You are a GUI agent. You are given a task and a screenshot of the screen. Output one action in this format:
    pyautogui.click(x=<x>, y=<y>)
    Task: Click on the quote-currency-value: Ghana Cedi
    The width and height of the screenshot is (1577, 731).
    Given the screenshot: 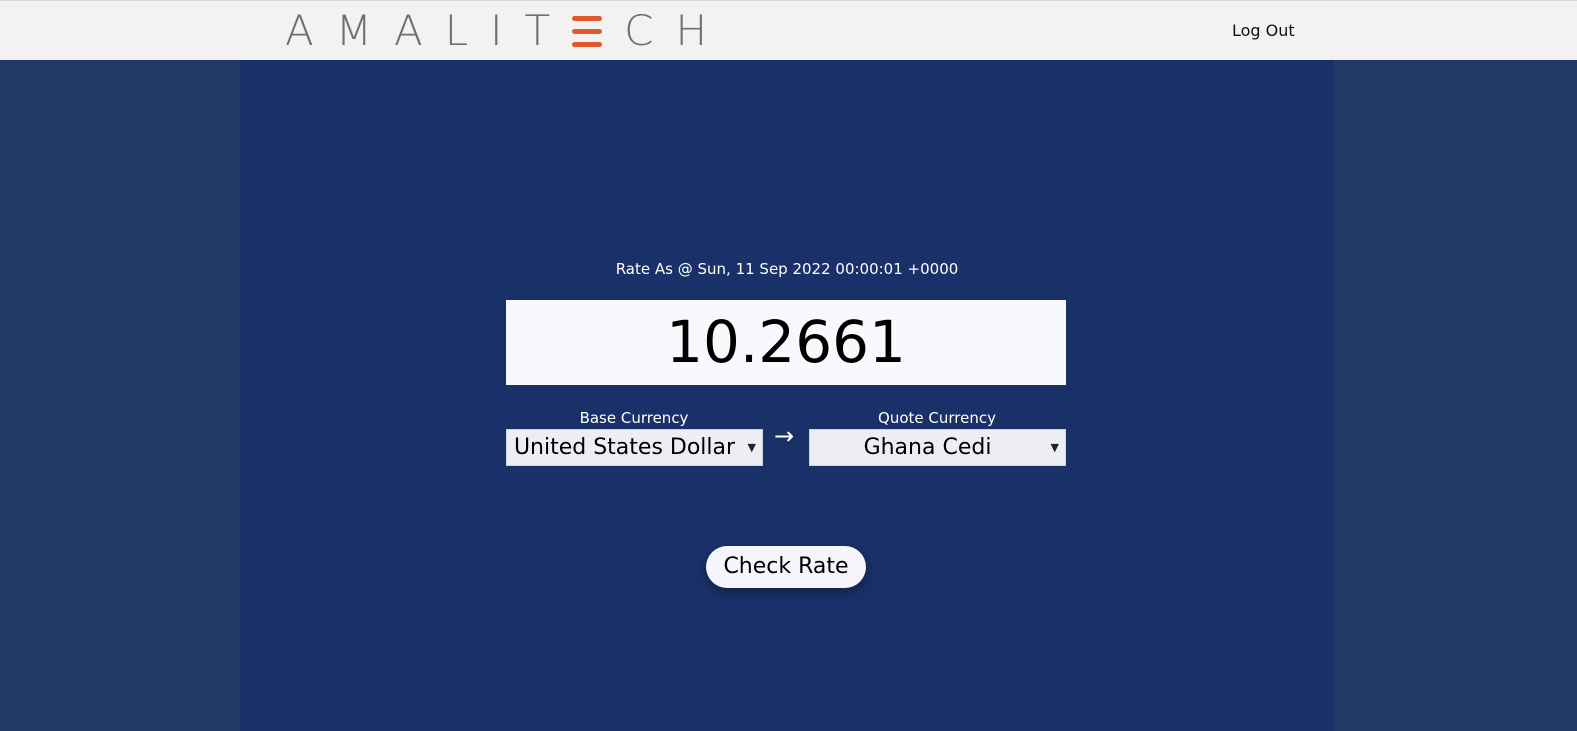 What is the action you would take?
    pyautogui.click(x=927, y=447)
    